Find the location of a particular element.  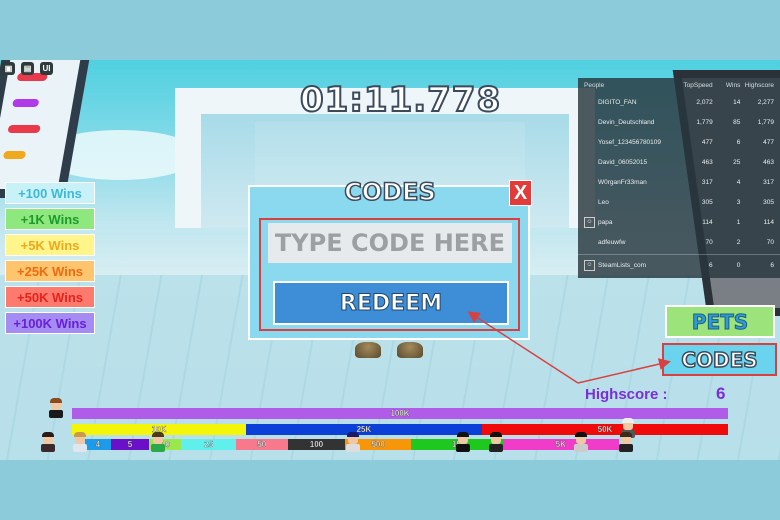

leaderboard-row: Yosef_123456780109 477 6 477 is located at coordinates (679, 142).